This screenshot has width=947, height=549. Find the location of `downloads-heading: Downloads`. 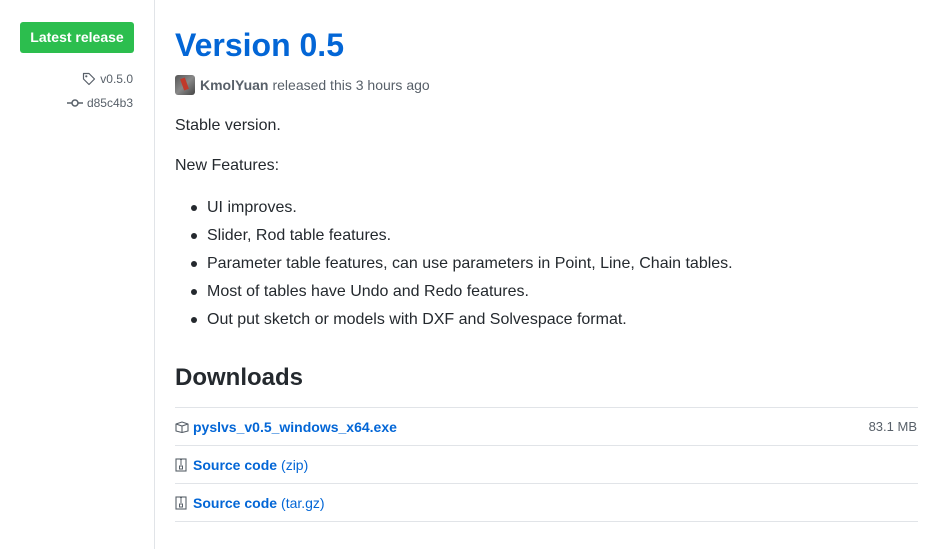

downloads-heading: Downloads is located at coordinates (239, 377).